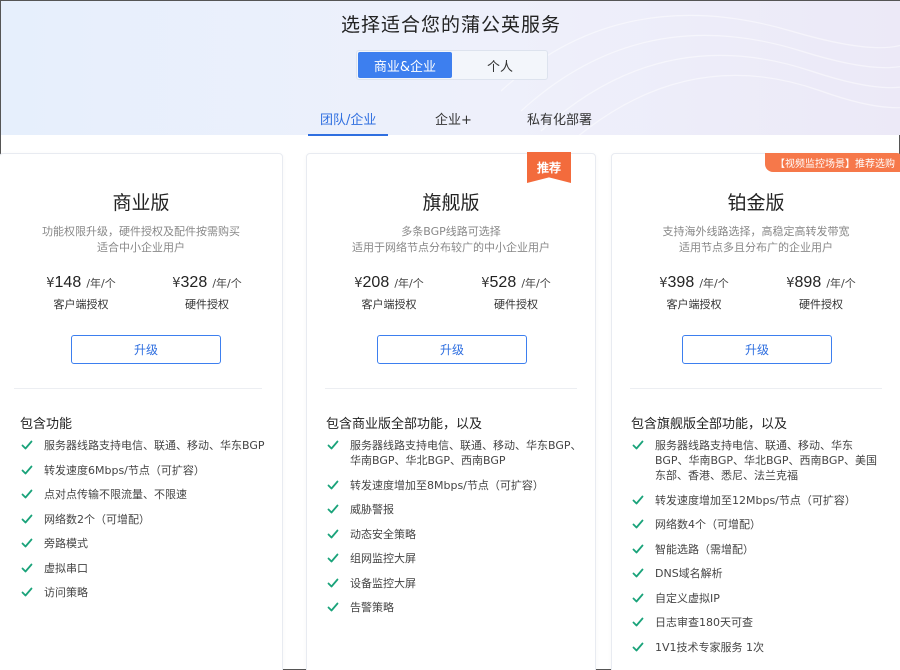 The image size is (900, 670). What do you see at coordinates (689, 573) in the screenshot?
I see `feature-text: DNS域名解析` at bounding box center [689, 573].